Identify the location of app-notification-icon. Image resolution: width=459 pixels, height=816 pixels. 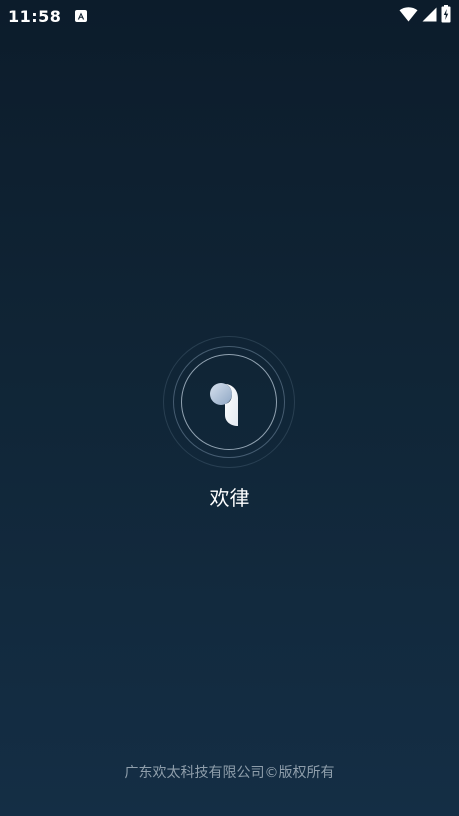
(81, 16).